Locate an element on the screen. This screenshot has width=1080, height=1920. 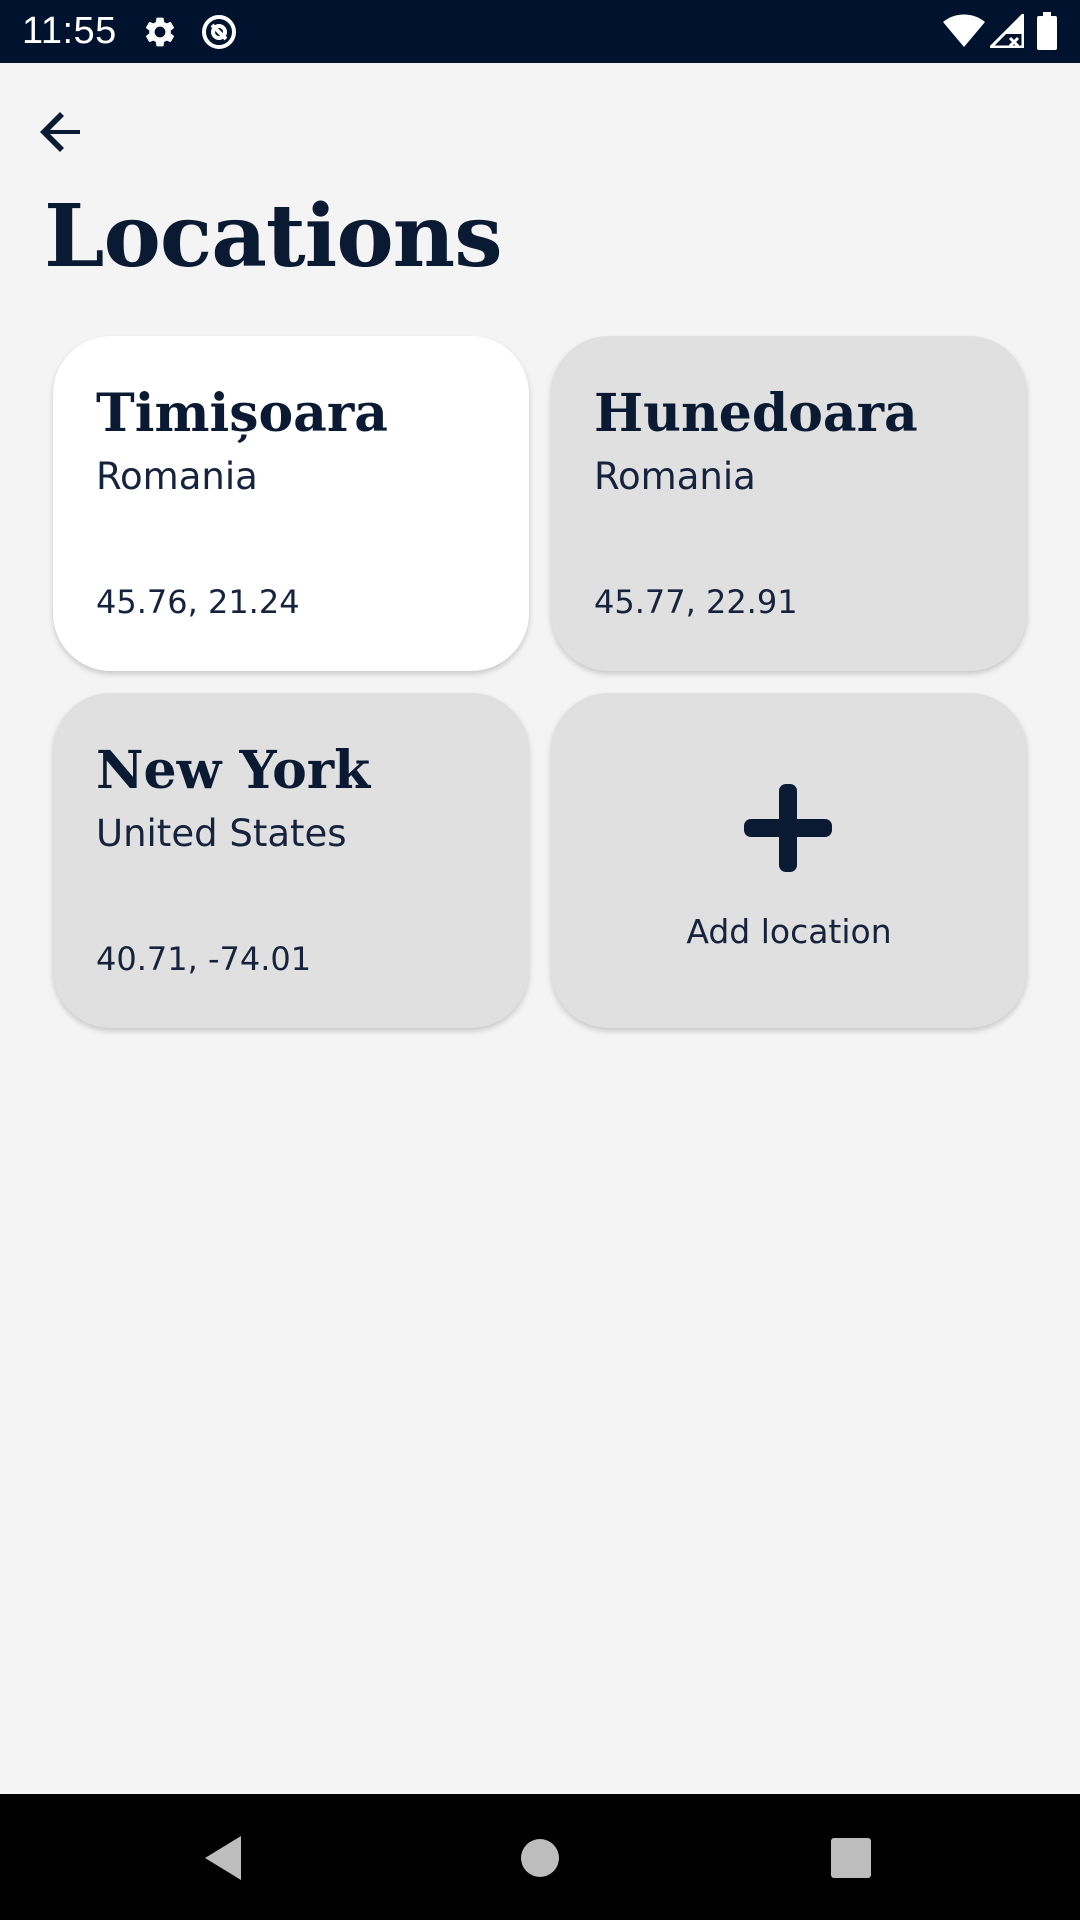
location-coordinates: 40.71, -74.01 is located at coordinates (204, 959).